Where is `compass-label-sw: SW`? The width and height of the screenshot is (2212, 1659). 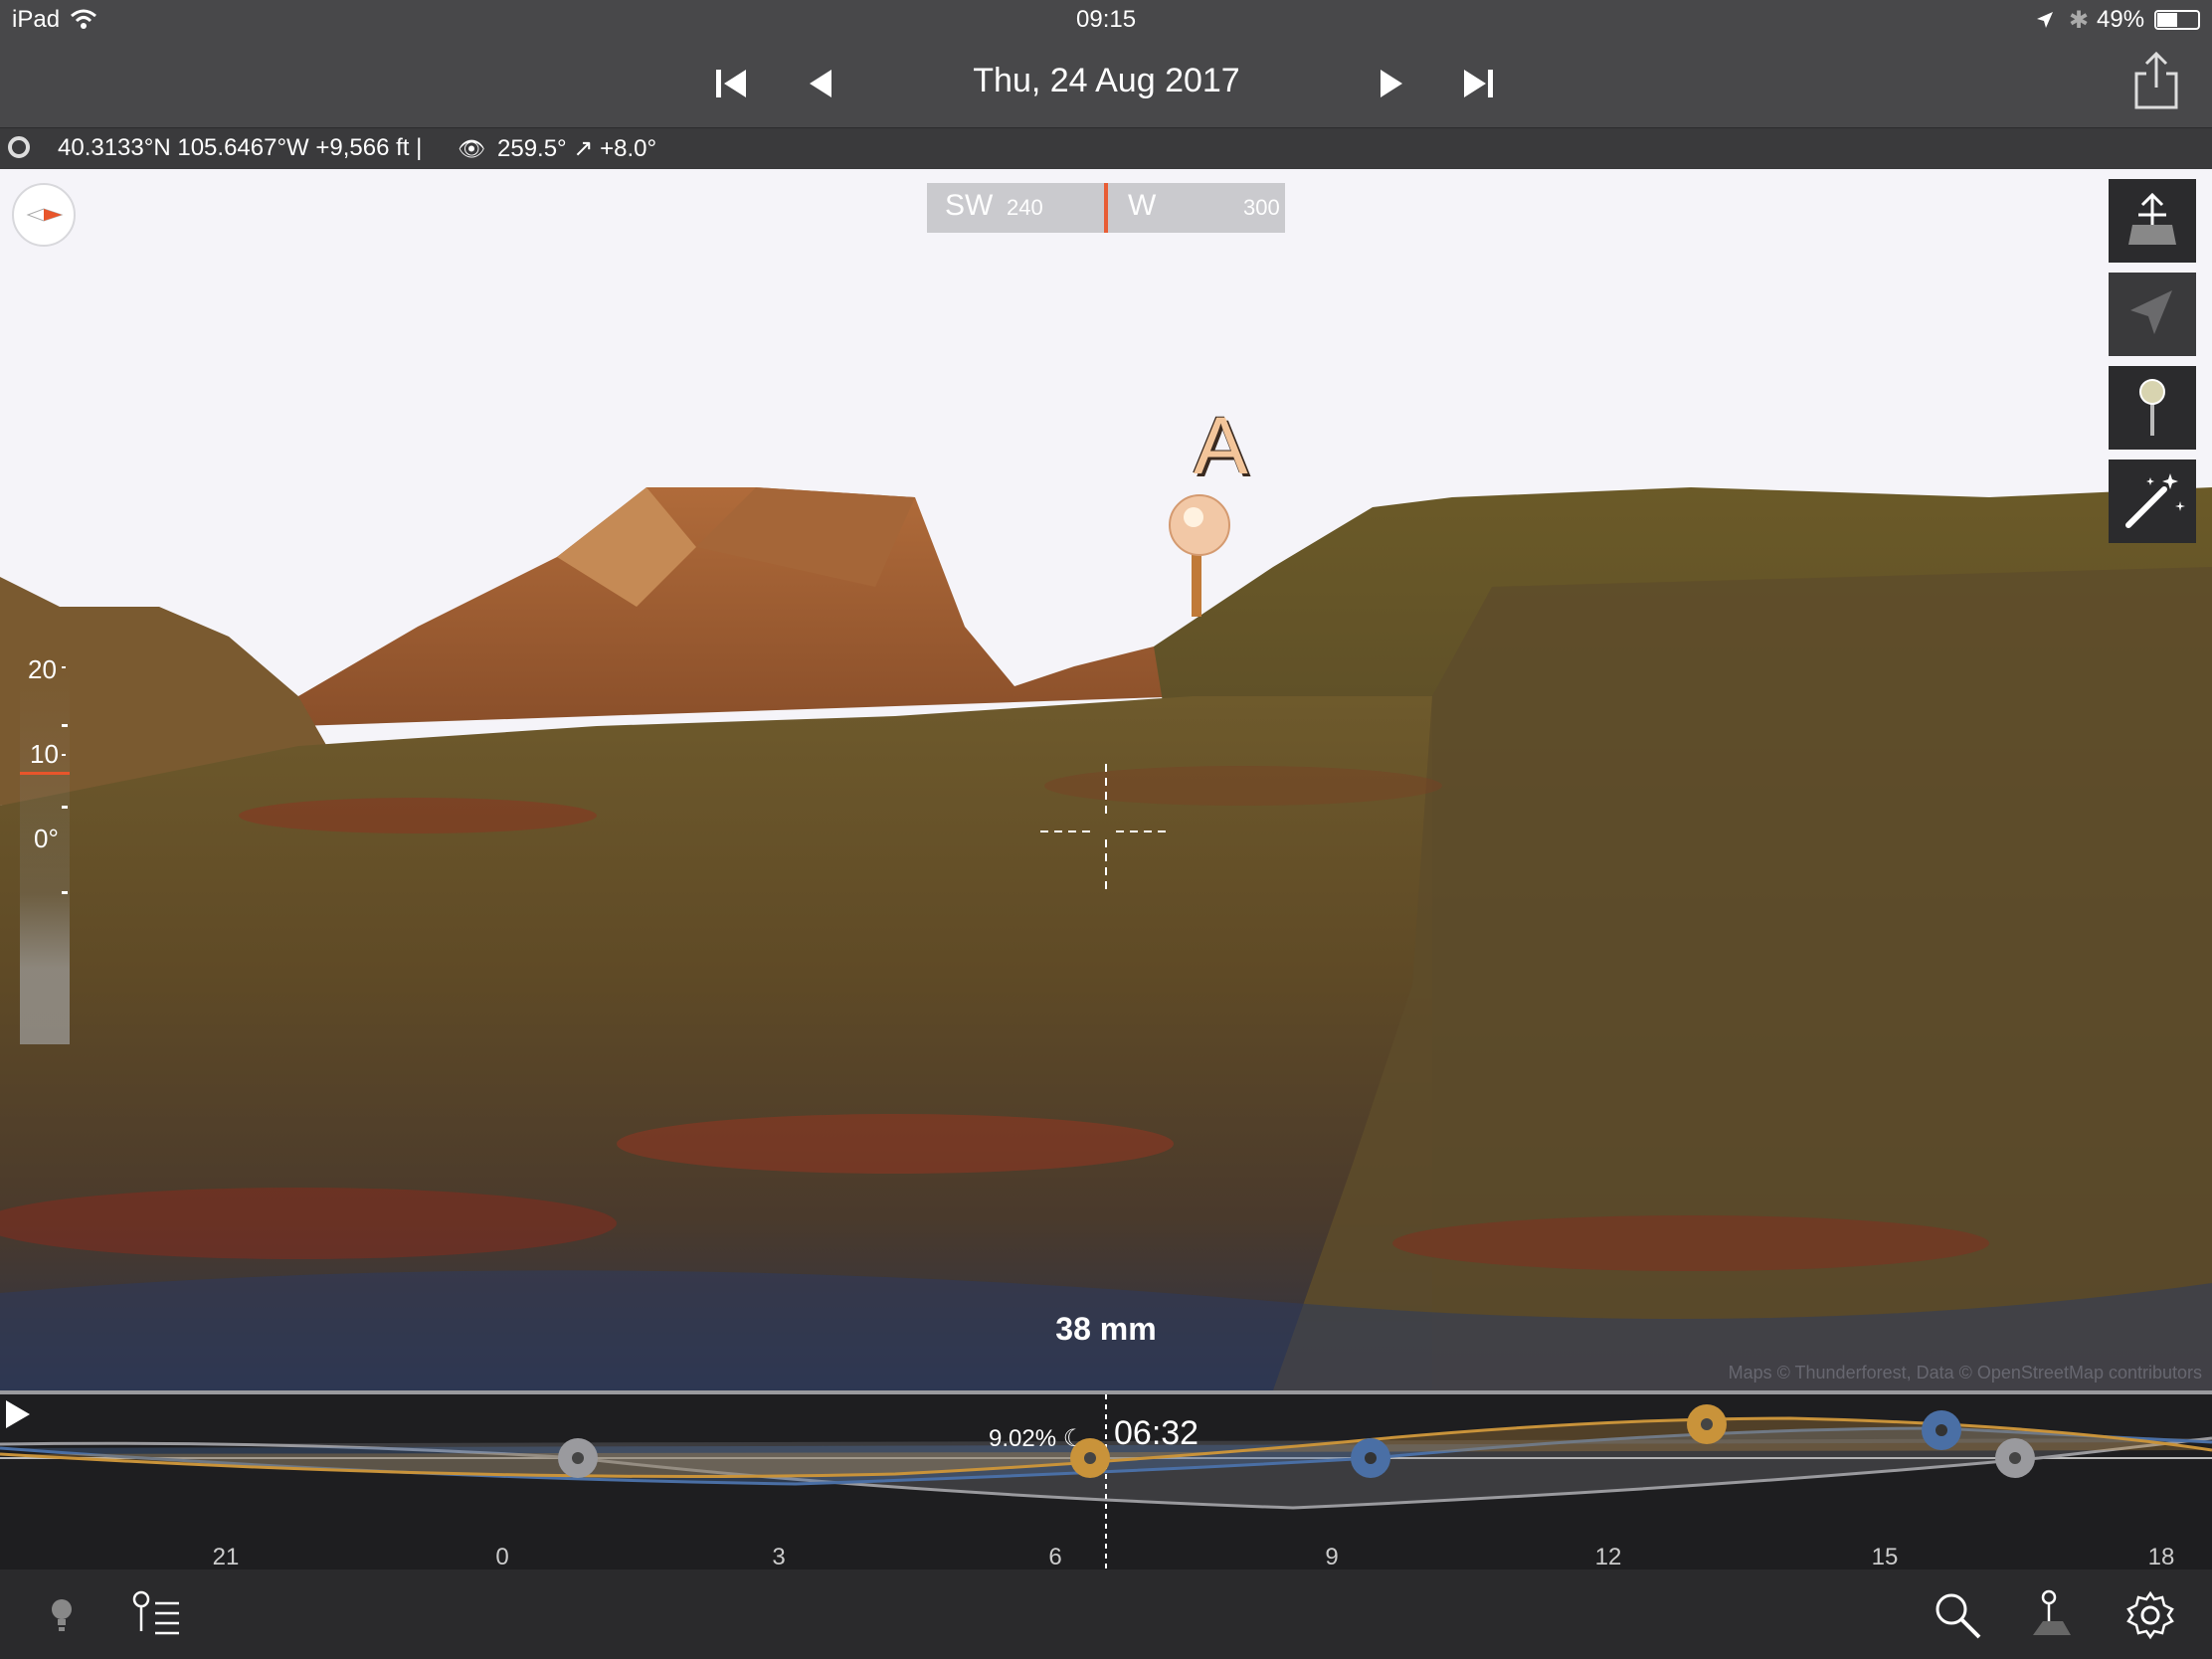 compass-label-sw: SW is located at coordinates (969, 205).